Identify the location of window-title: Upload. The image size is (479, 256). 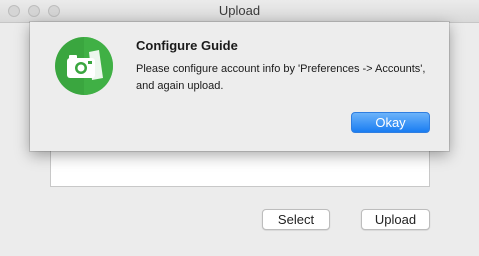
(239, 10).